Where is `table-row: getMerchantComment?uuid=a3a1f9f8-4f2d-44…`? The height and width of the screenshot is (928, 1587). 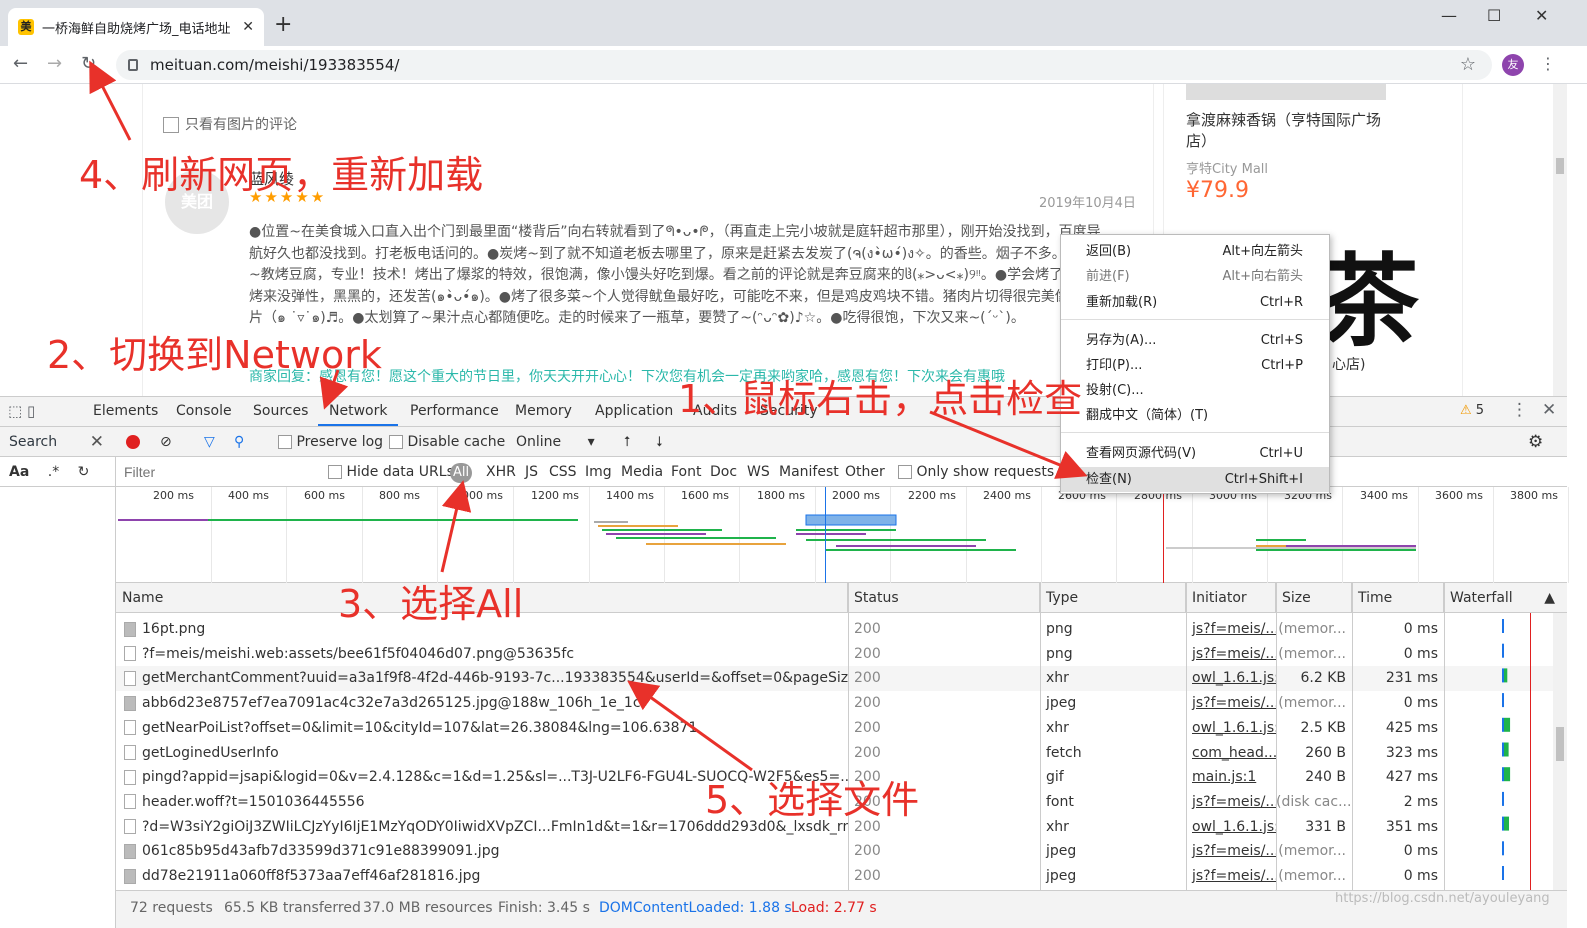
table-row: getMerchantComment?uuid=a3a1f9f8-4f2d-44… is located at coordinates (834, 679).